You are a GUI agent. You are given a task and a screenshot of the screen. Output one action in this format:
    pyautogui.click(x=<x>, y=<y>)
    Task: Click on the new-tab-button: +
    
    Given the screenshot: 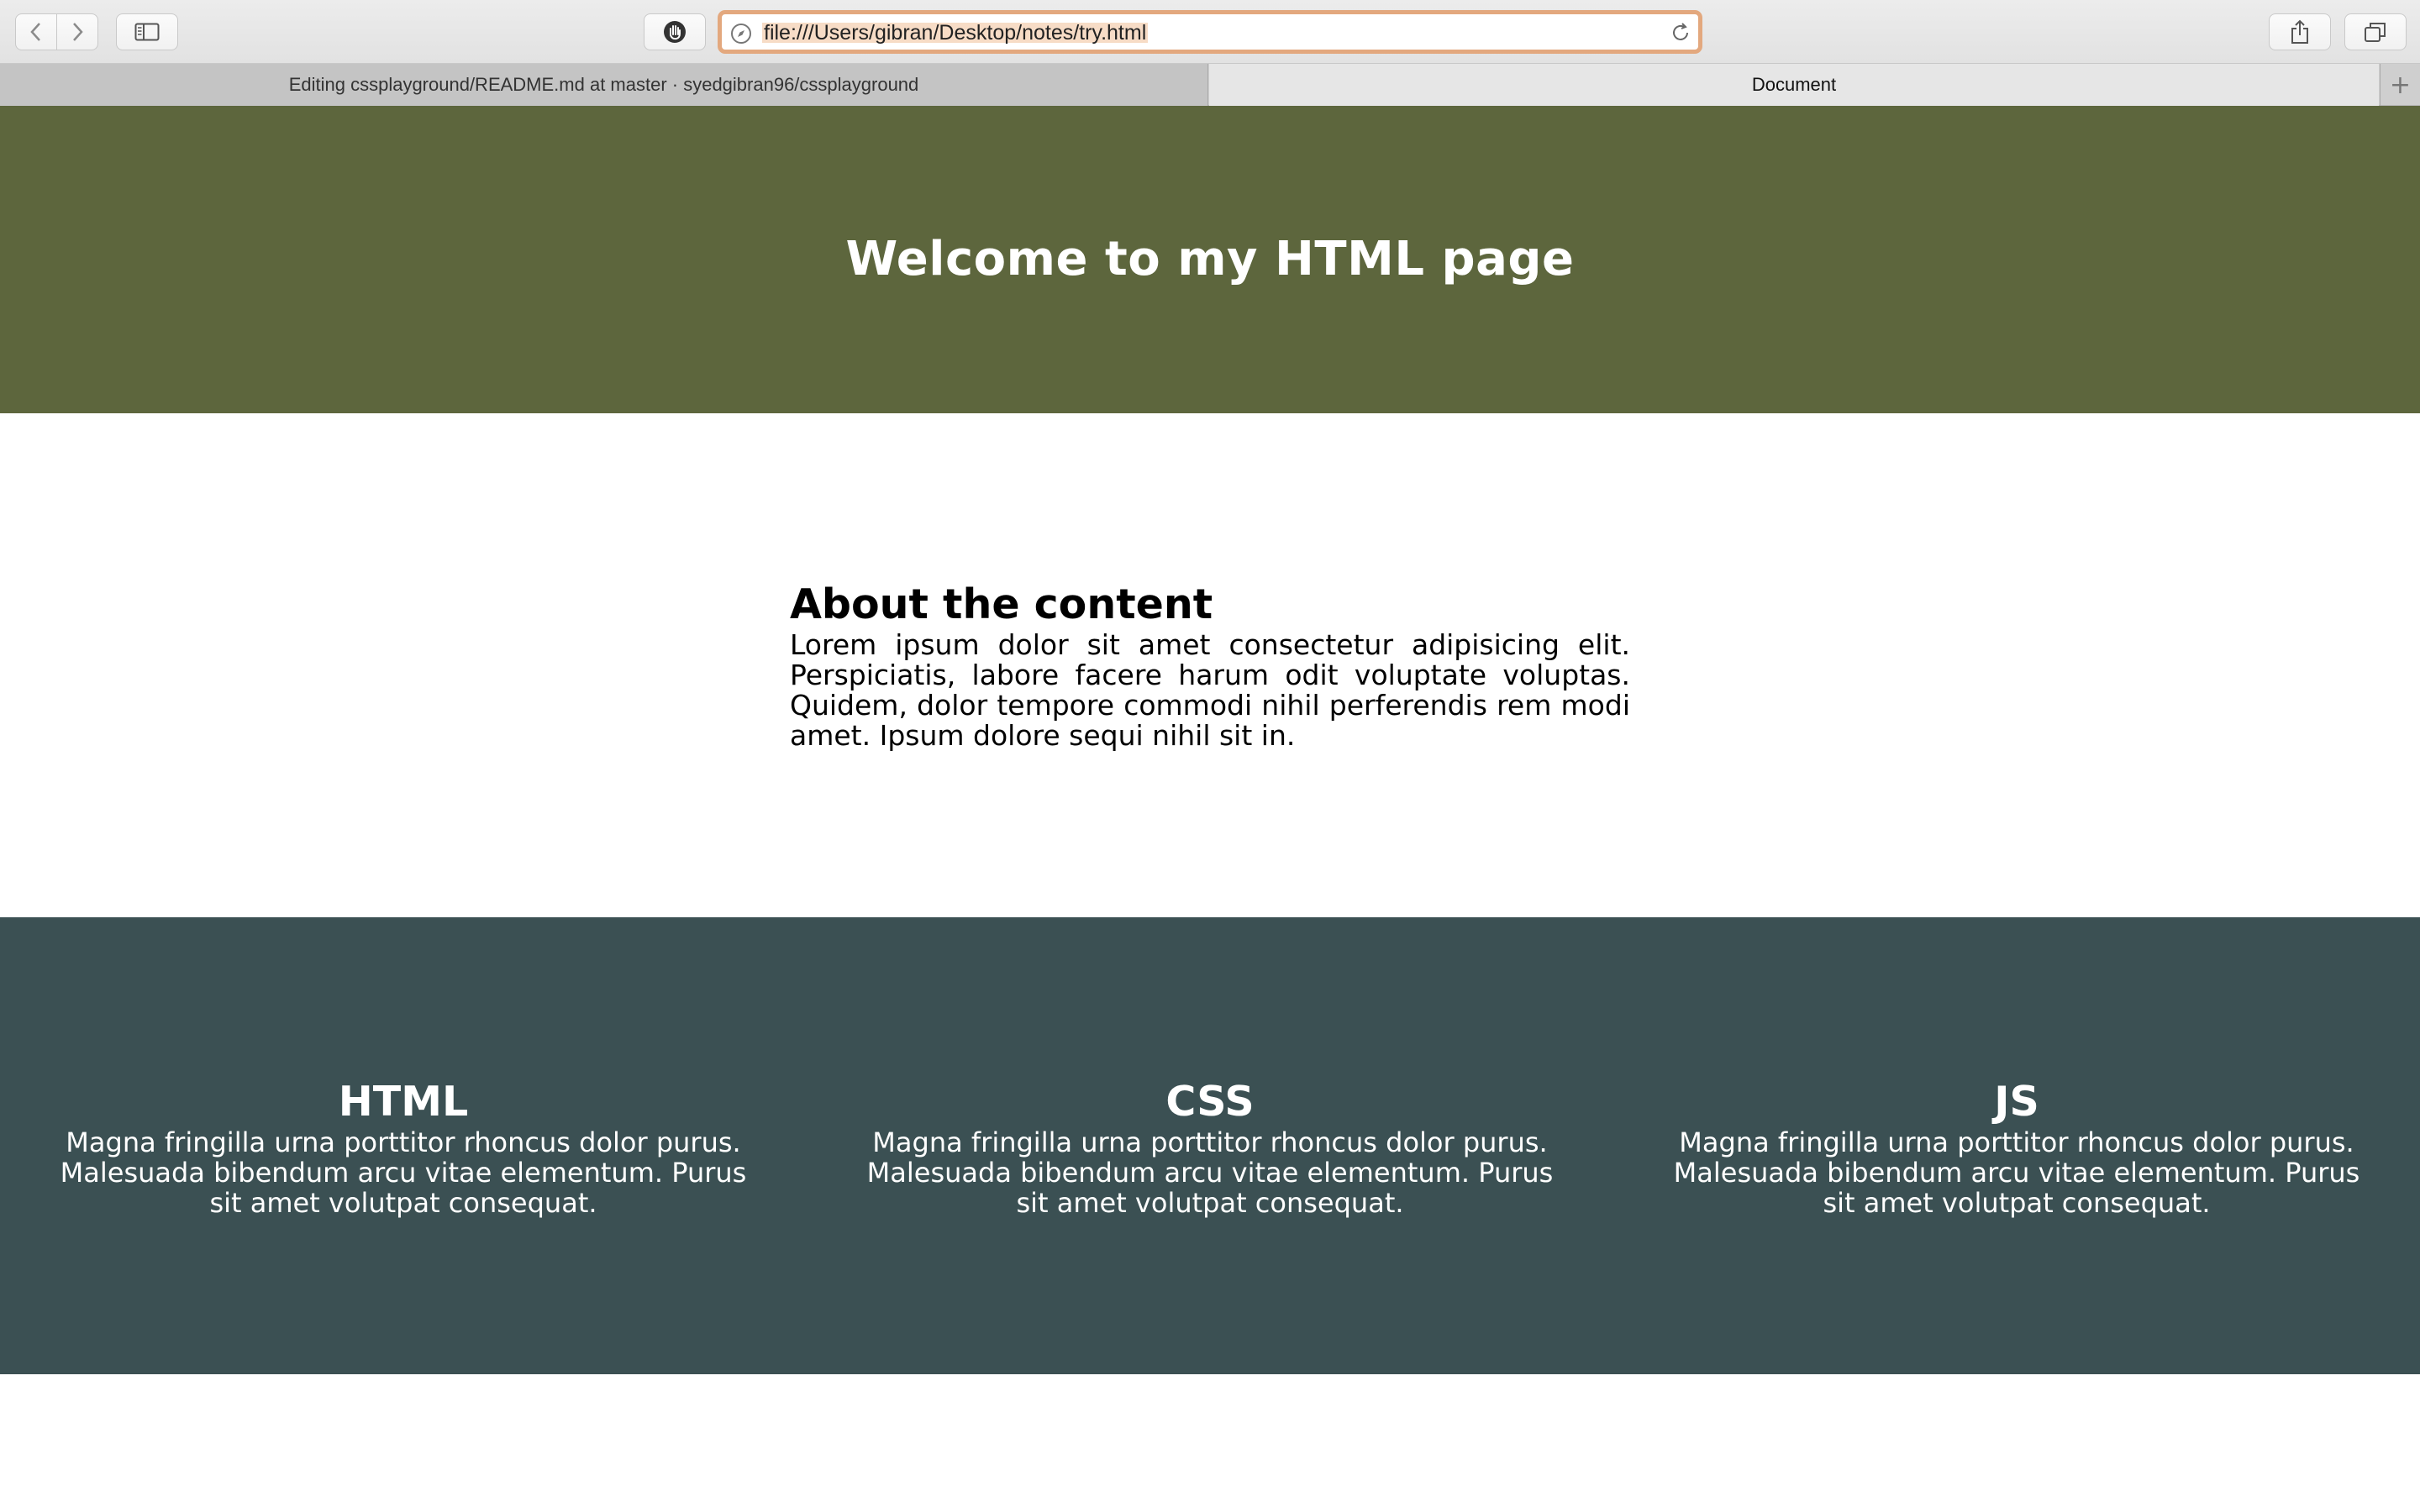 What is the action you would take?
    pyautogui.click(x=2400, y=85)
    